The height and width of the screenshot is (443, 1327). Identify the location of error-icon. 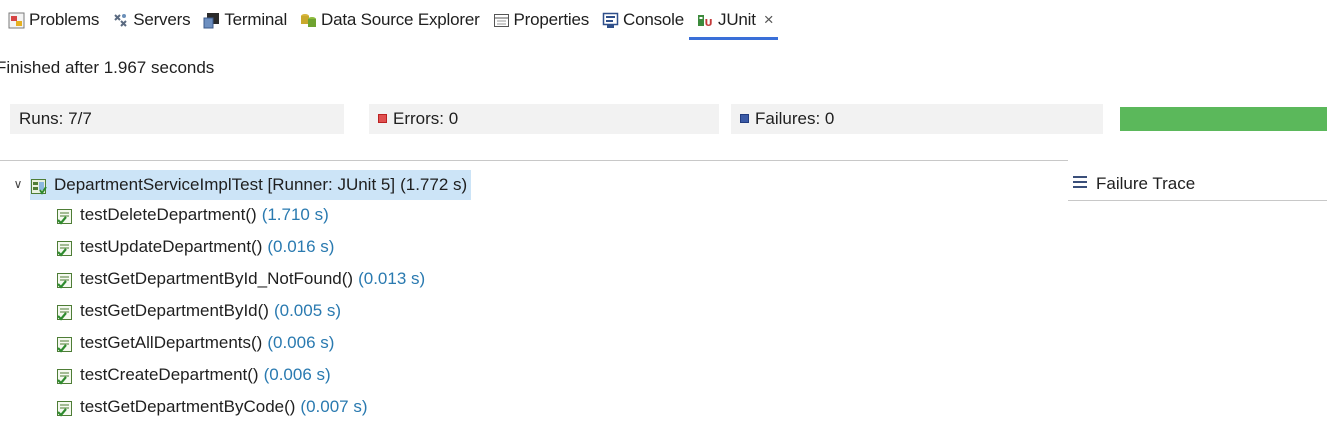
(382, 118).